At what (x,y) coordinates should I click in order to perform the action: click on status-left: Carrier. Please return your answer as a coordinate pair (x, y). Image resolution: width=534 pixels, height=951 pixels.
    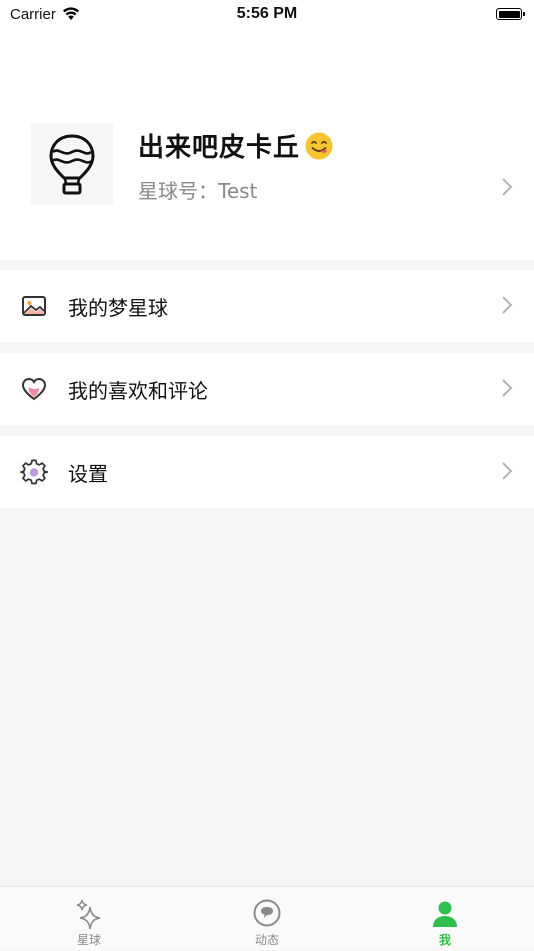
    Looking at the image, I should click on (45, 14).